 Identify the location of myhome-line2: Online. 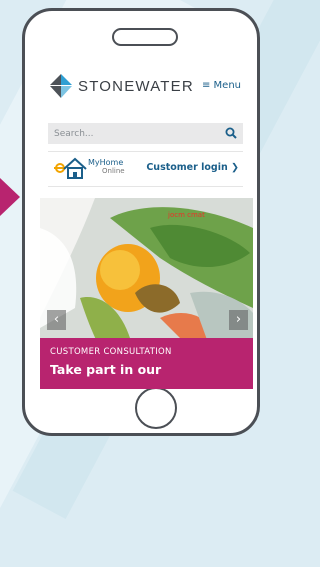
(113, 171).